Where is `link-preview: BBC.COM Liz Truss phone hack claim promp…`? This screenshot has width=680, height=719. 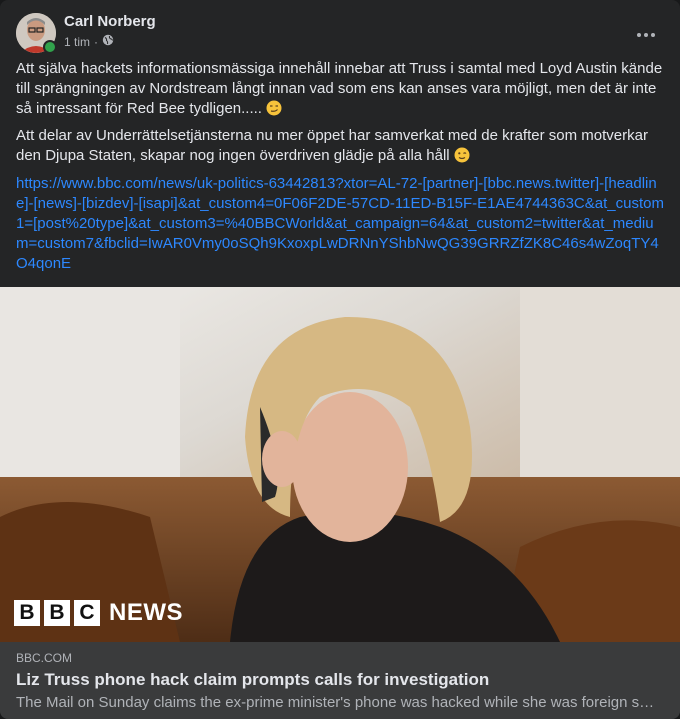 link-preview: BBC.COM Liz Truss phone hack claim promp… is located at coordinates (340, 680).